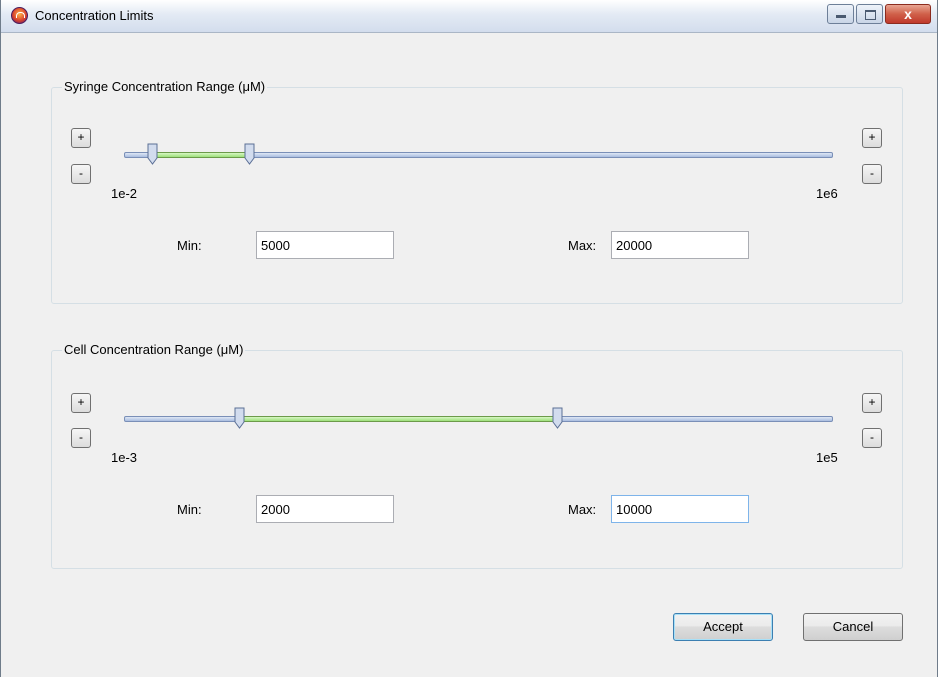 The image size is (940, 677). I want to click on cell-group-title: Cell Concentration Range (μM), so click(154, 349).